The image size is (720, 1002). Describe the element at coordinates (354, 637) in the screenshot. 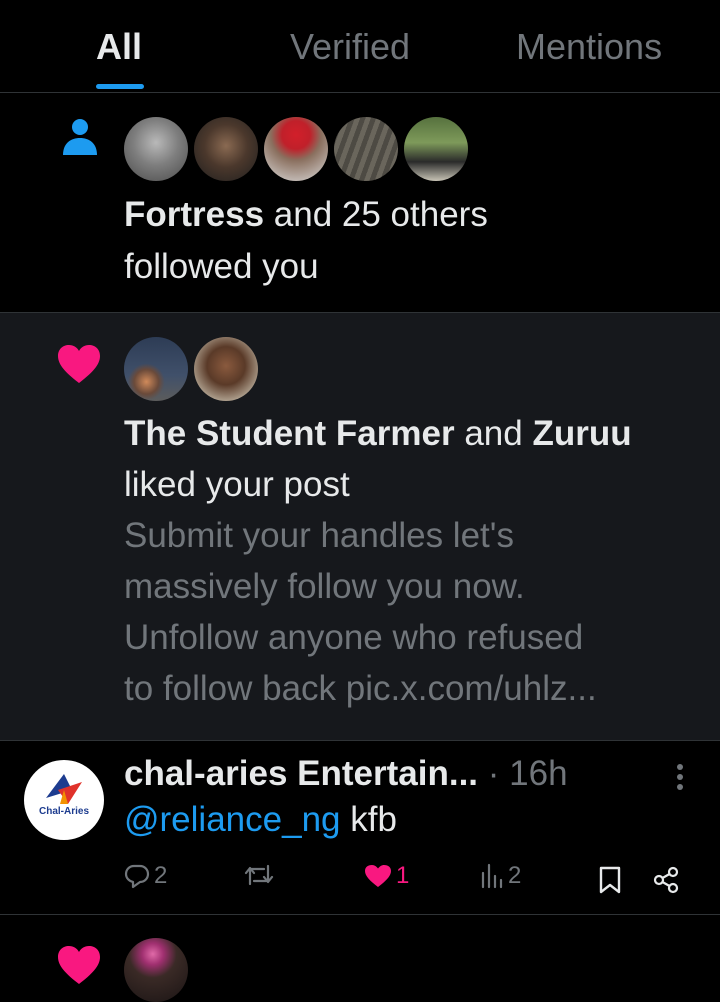

I see `post-preview-line: Unfollow anyone who refused` at that location.